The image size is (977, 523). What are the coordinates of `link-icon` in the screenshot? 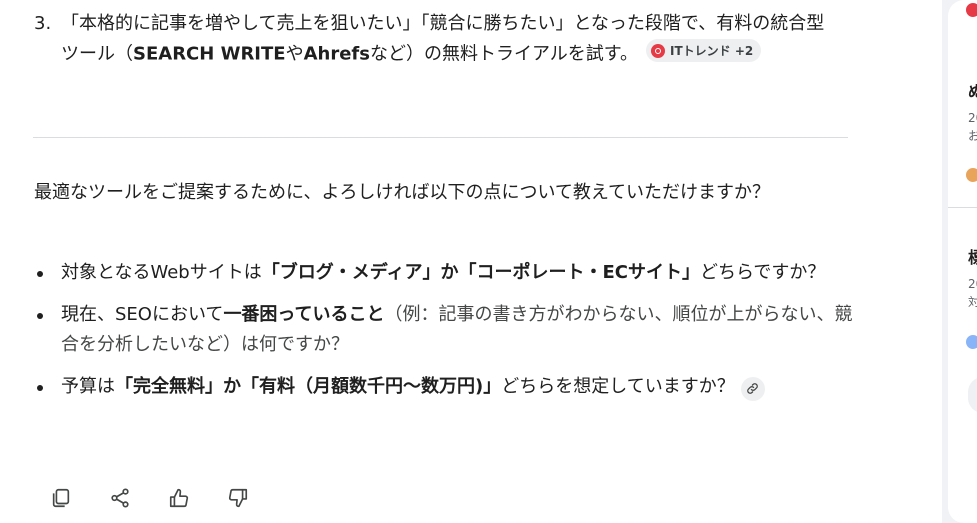 It's located at (752, 388).